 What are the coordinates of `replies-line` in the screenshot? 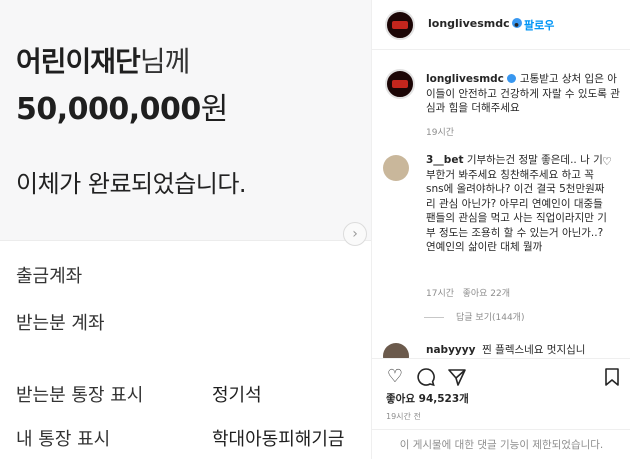 It's located at (434, 317).